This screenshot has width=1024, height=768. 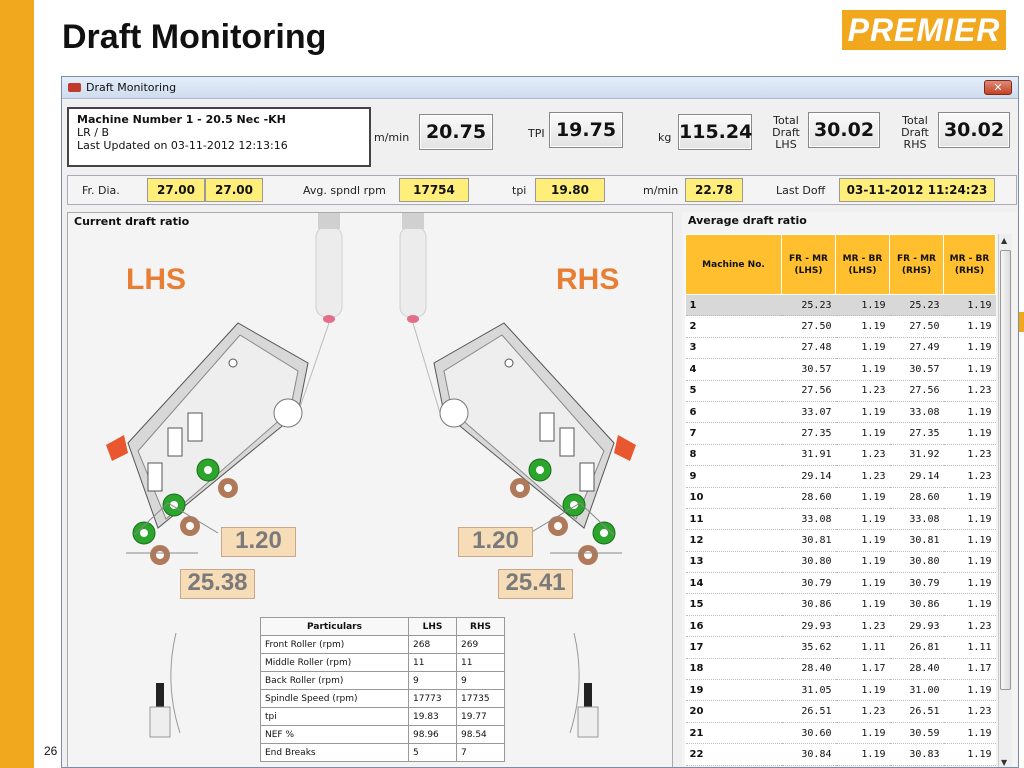 What do you see at coordinates (840, 754) in the screenshot?
I see `table-row: 22 30.84 1.19 30.83 1.19` at bounding box center [840, 754].